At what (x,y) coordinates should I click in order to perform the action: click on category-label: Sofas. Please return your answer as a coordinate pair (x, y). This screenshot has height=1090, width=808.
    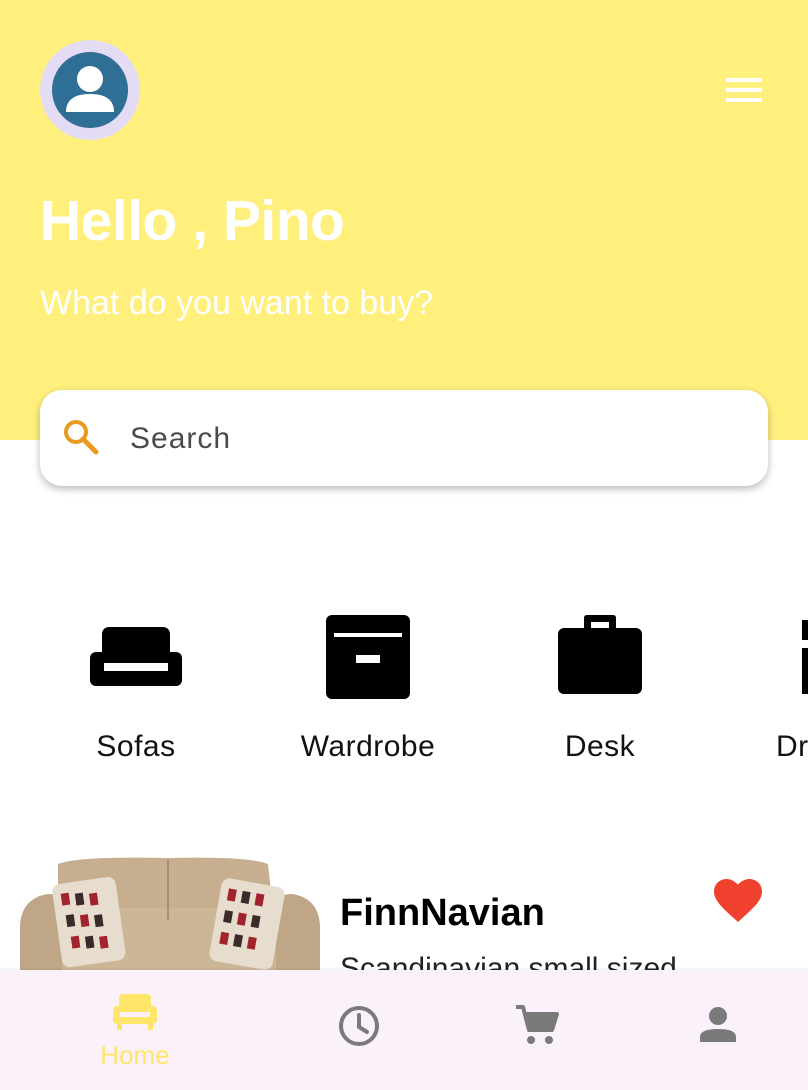
    Looking at the image, I should click on (136, 746).